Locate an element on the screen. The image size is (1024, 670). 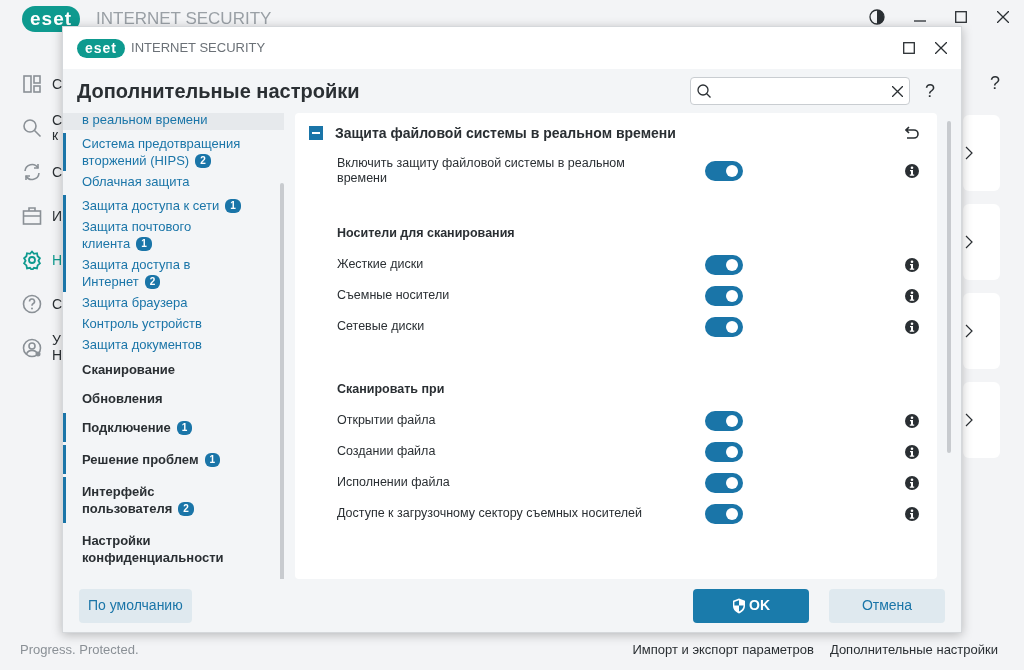
nav-item: в реальном времени is located at coordinates (173, 121).